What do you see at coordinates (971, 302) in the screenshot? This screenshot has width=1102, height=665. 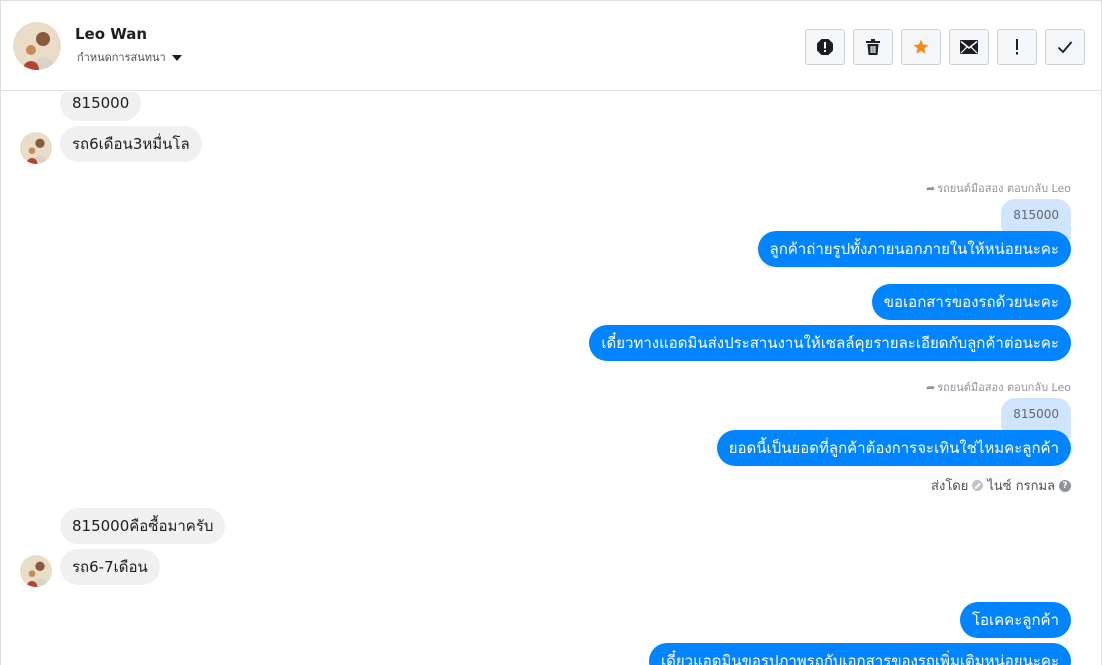 I see `message-outgoing: ขอเอกสารของรถด้วยนะคะ` at bounding box center [971, 302].